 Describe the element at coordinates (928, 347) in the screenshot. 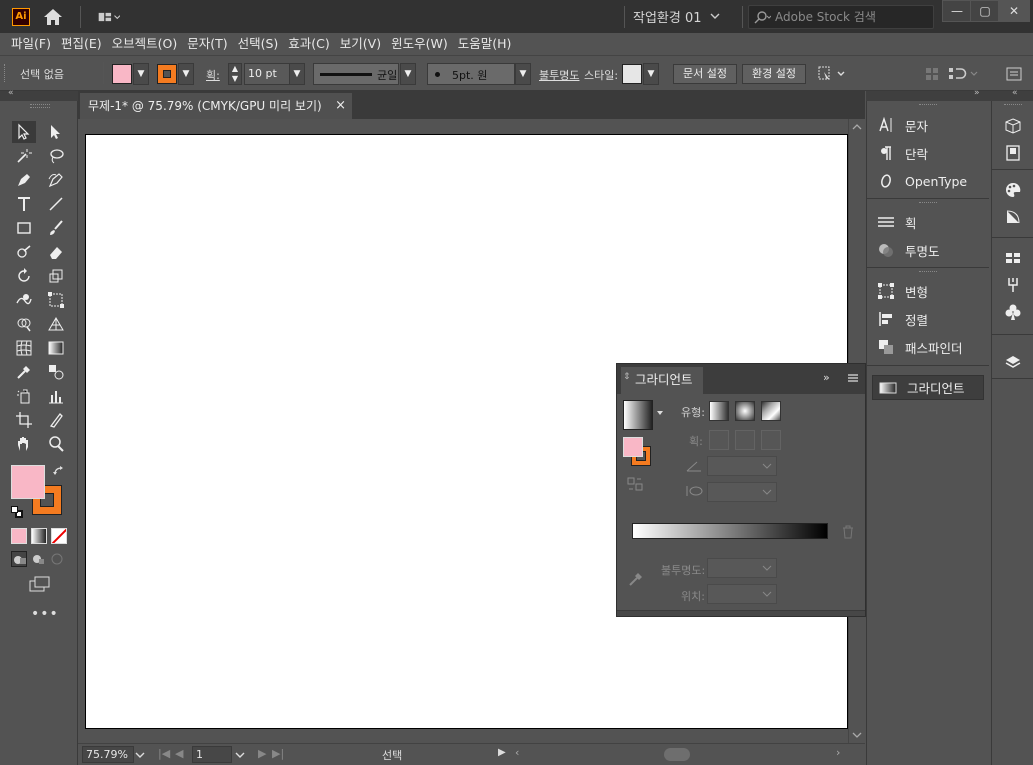

I see `panel-pathfinder: 패스파인더` at that location.